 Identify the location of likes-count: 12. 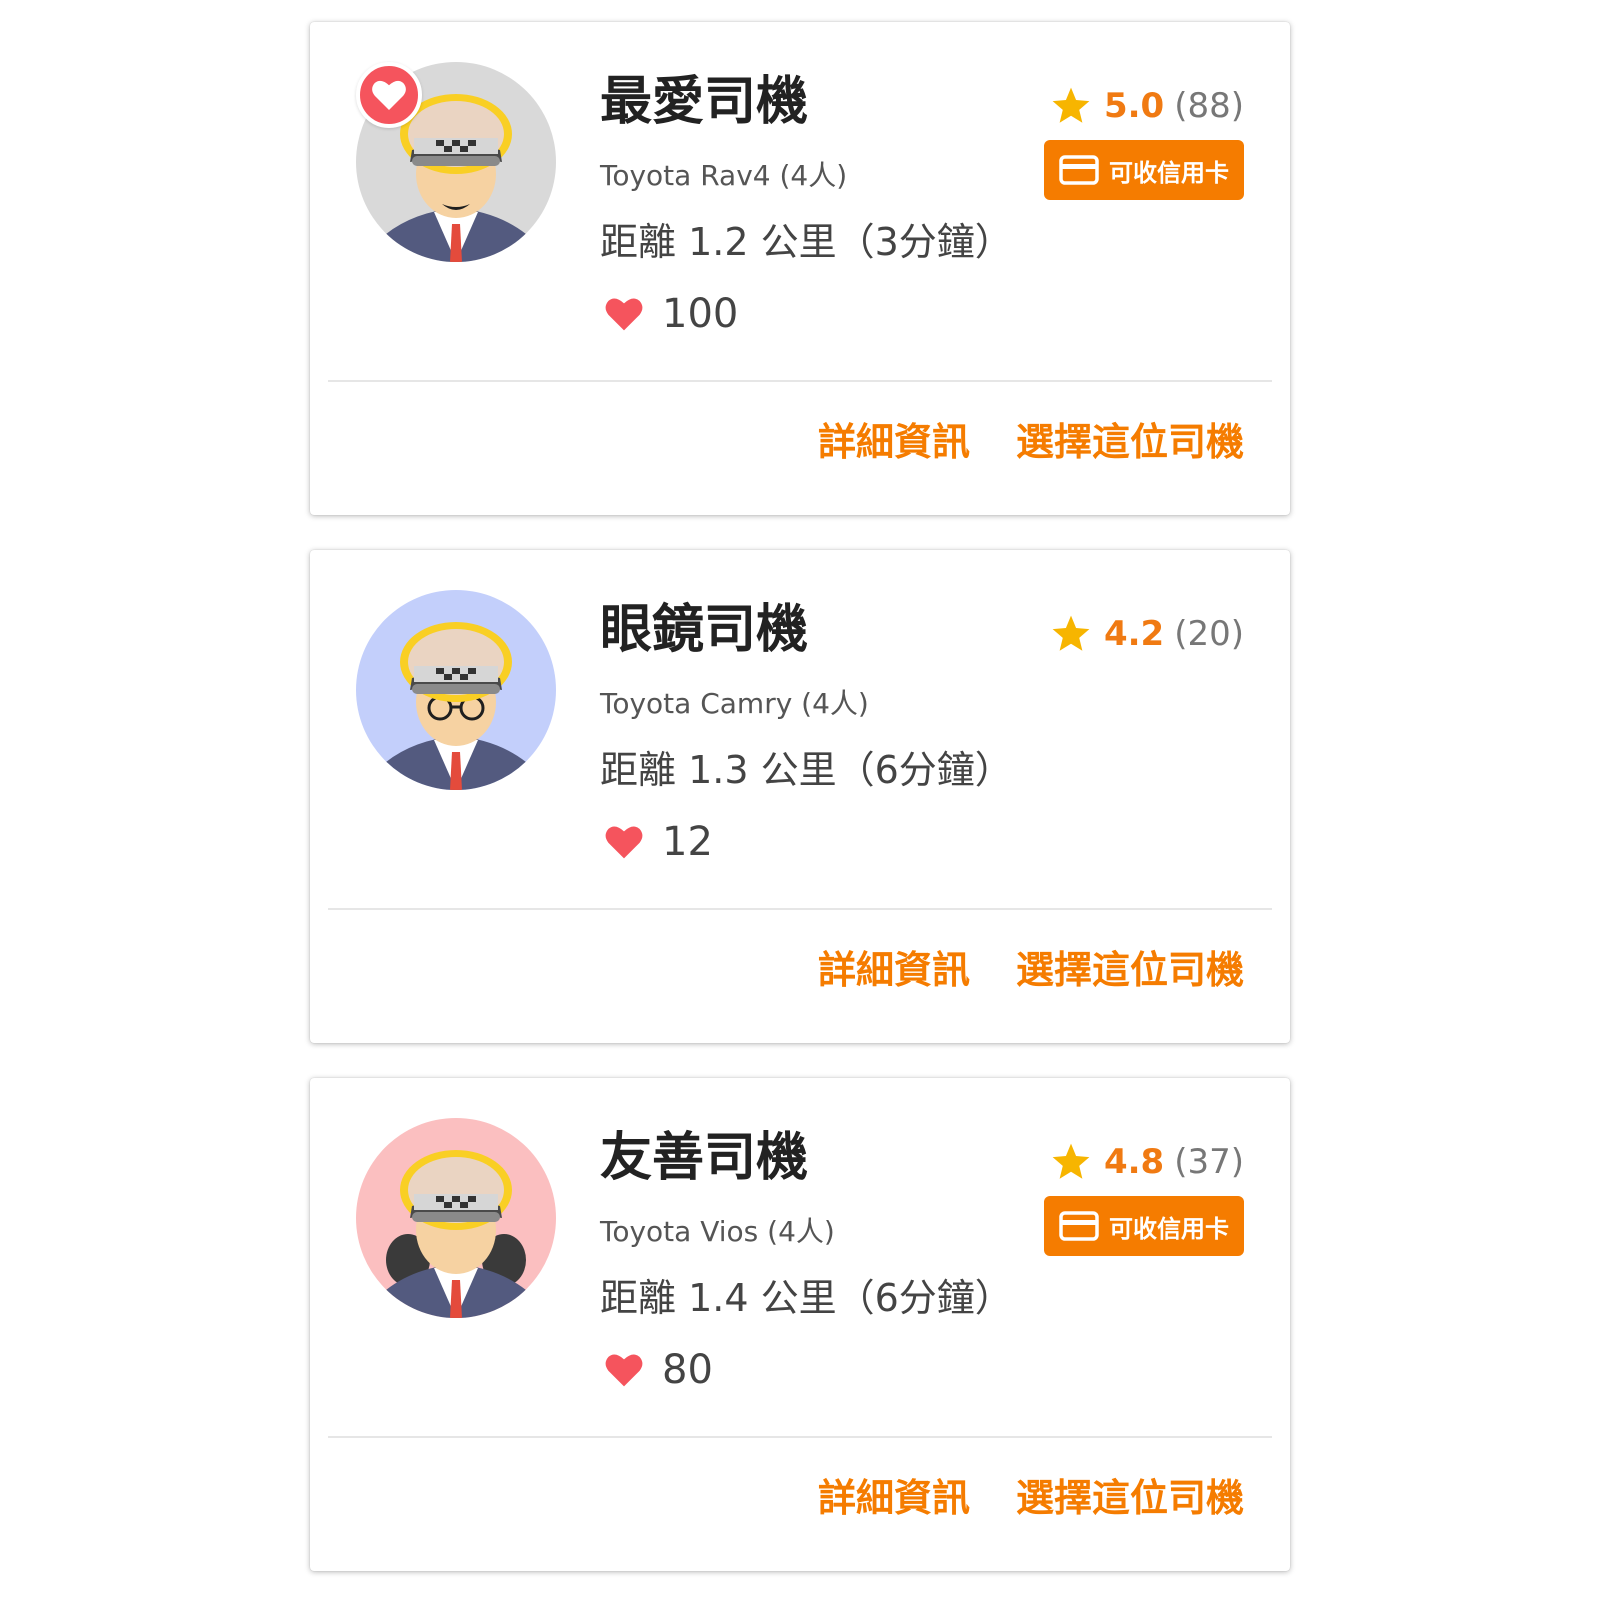
(656, 842).